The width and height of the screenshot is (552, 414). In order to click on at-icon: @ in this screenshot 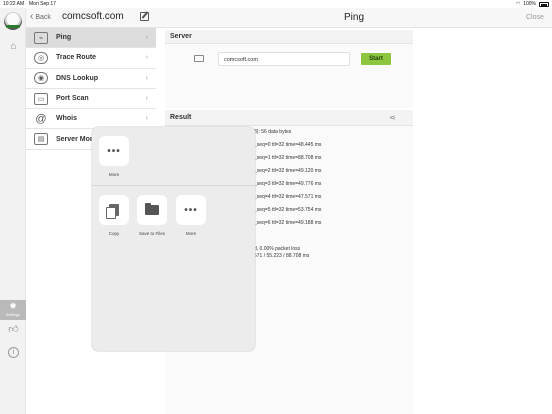, I will do `click(41, 118)`.